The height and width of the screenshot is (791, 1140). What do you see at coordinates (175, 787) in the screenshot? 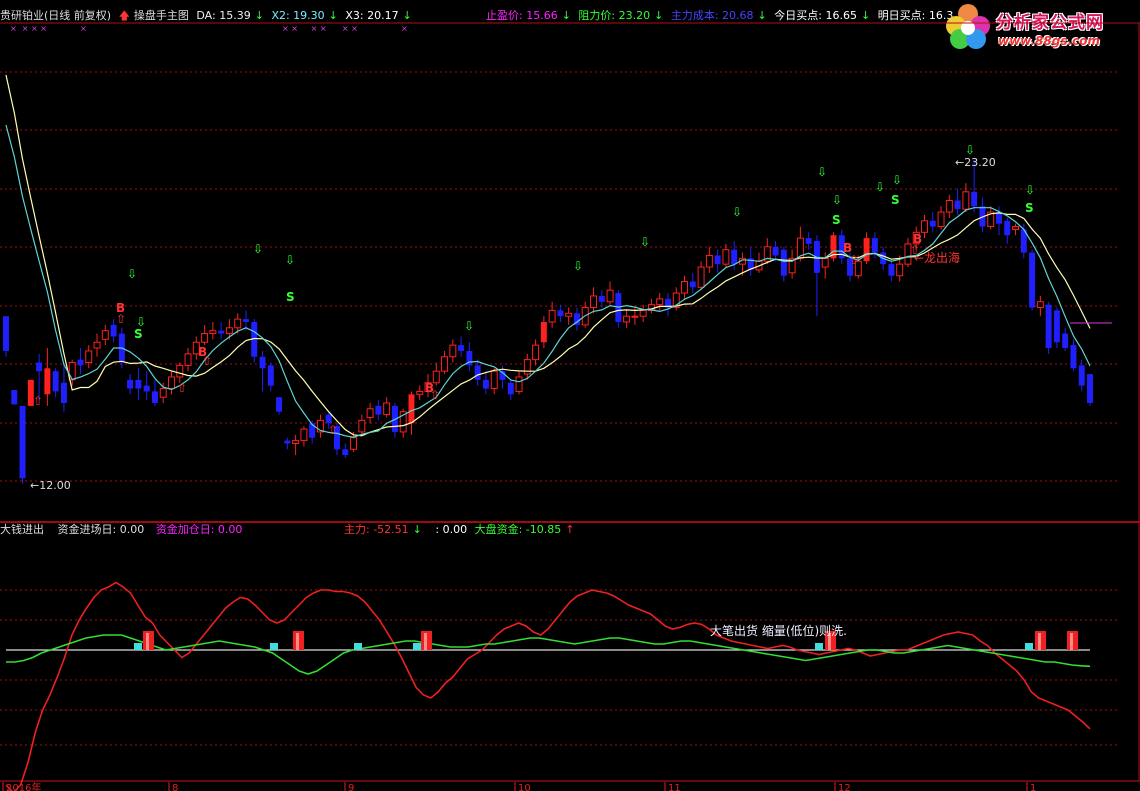
I see `x-axis-label: 8` at bounding box center [175, 787].